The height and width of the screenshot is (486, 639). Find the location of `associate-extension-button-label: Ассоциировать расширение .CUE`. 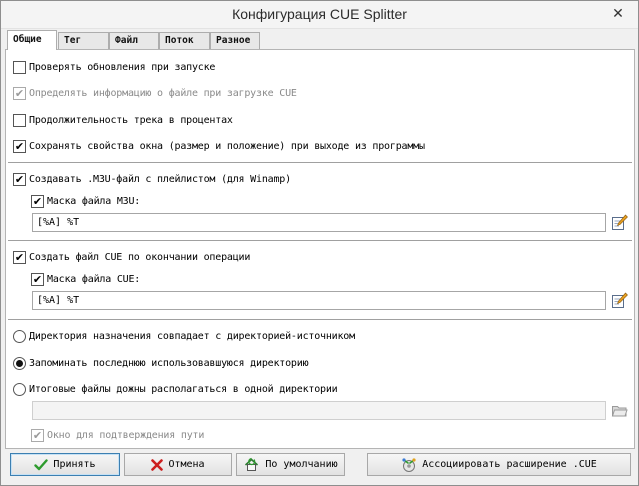

associate-extension-button-label: Ассоциировать расширение .CUE is located at coordinates (509, 464).